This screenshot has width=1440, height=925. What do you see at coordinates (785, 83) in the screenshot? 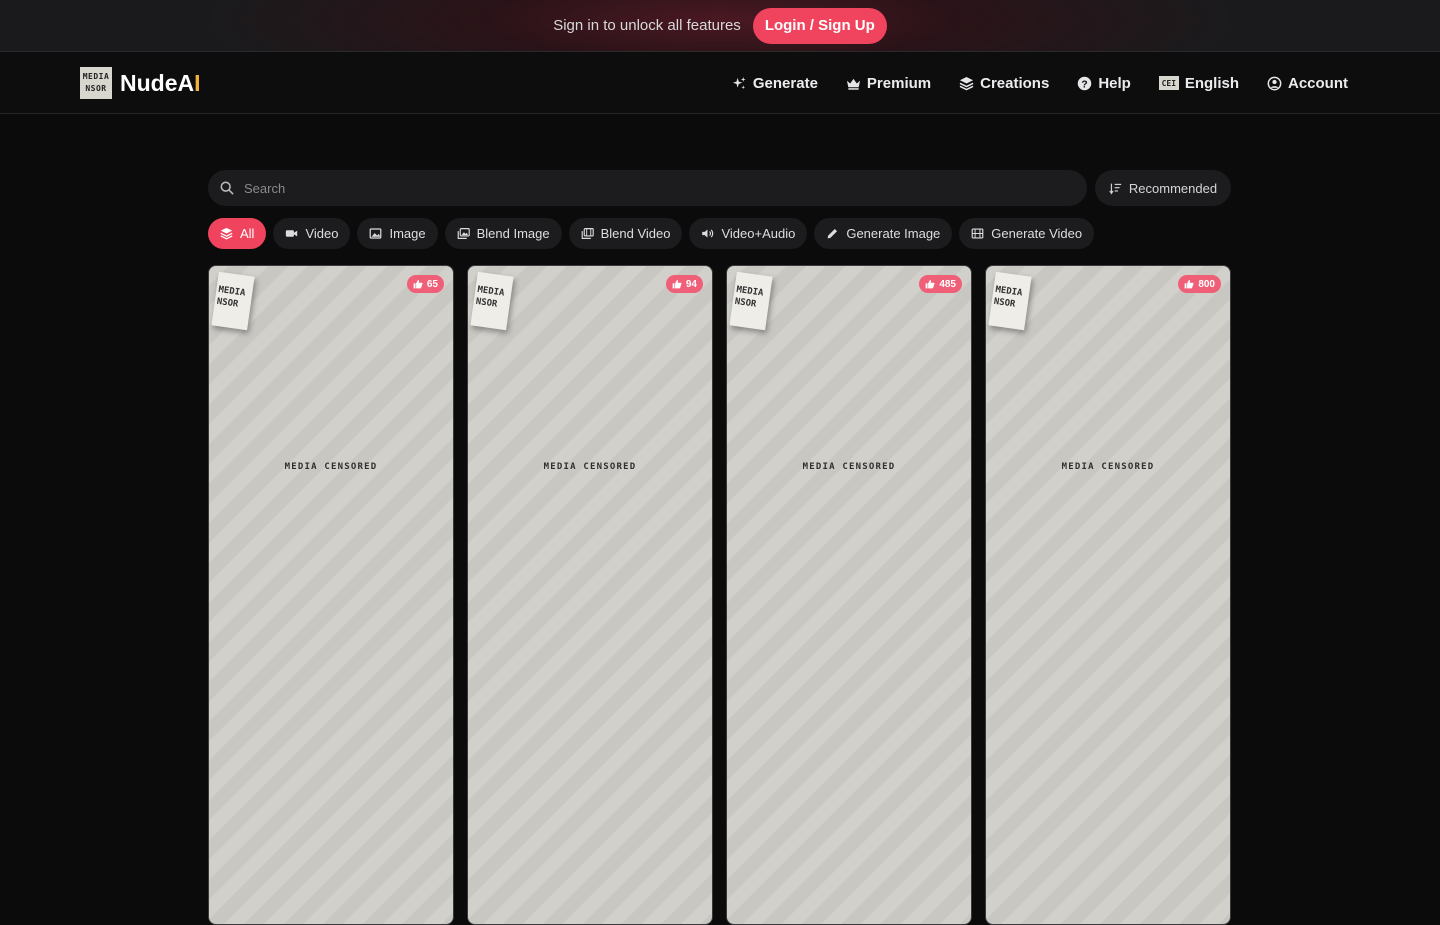
I see `nav-generate-label: Generate` at bounding box center [785, 83].